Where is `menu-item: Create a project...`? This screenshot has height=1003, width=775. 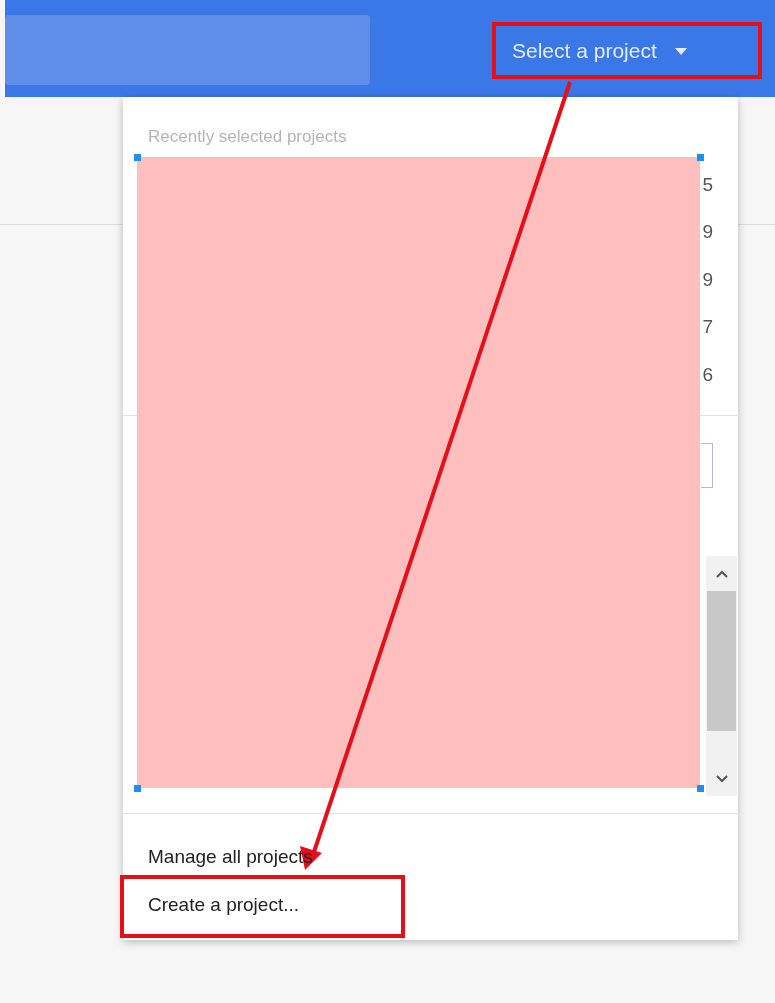 menu-item: Create a project... is located at coordinates (430, 905).